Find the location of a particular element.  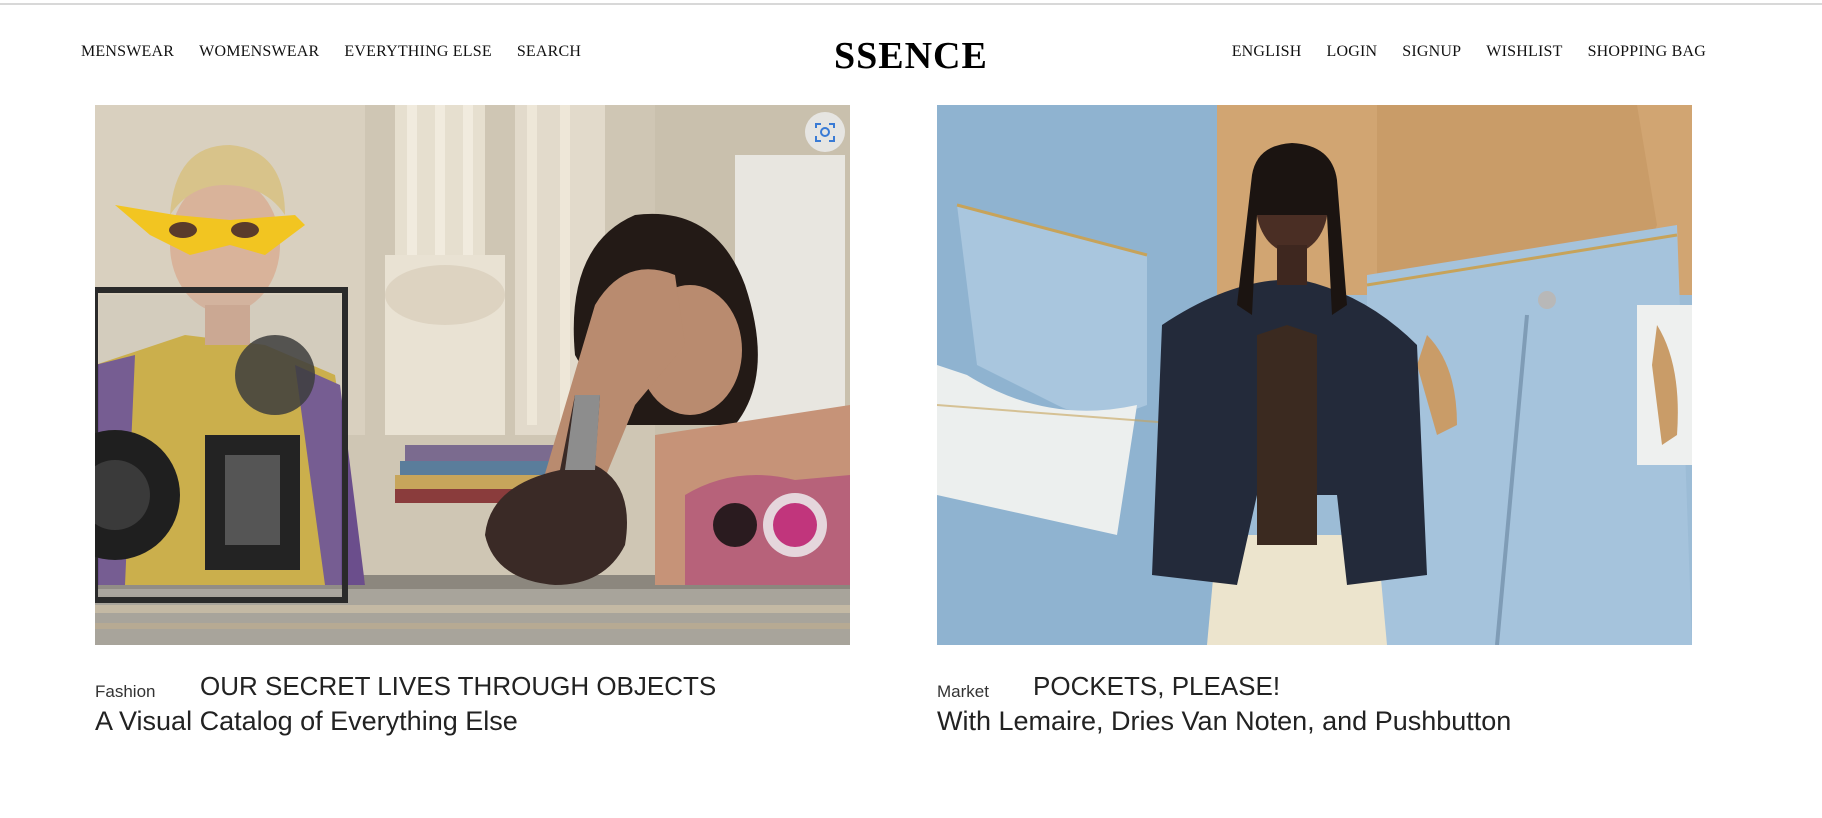

visual-search-button is located at coordinates (825, 132).